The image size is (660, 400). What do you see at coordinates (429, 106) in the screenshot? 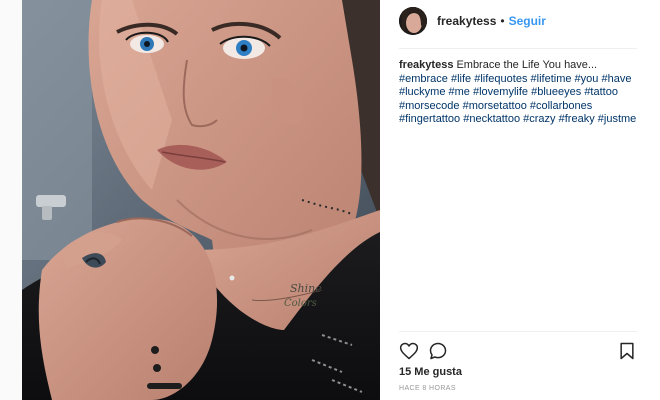
I see `hashtag-link: #morsecode` at bounding box center [429, 106].